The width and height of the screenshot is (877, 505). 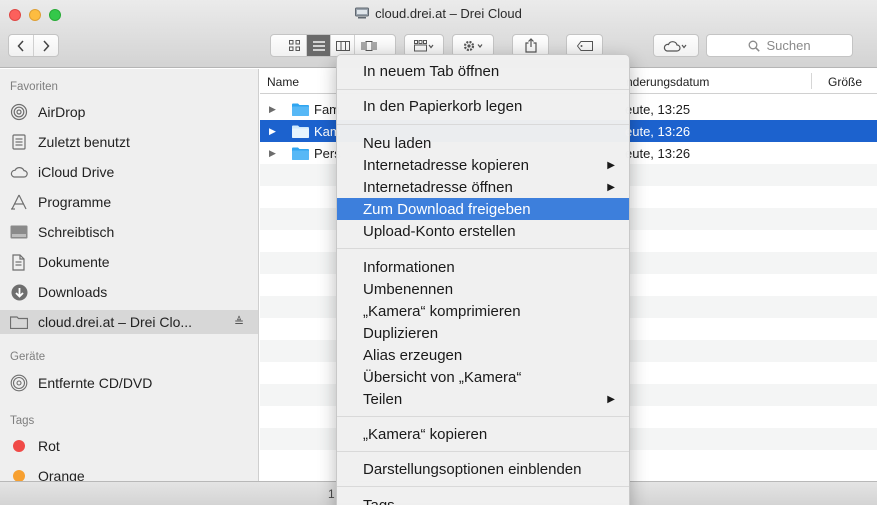 What do you see at coordinates (483, 399) in the screenshot?
I see `menu-item-share: Teilen ▶` at bounding box center [483, 399].